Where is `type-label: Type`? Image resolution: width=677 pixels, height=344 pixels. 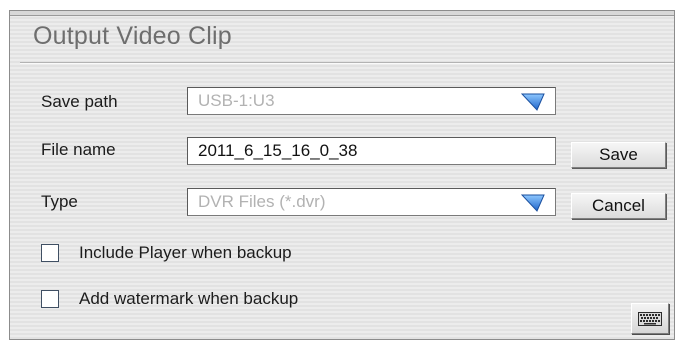
type-label: Type is located at coordinates (59, 201).